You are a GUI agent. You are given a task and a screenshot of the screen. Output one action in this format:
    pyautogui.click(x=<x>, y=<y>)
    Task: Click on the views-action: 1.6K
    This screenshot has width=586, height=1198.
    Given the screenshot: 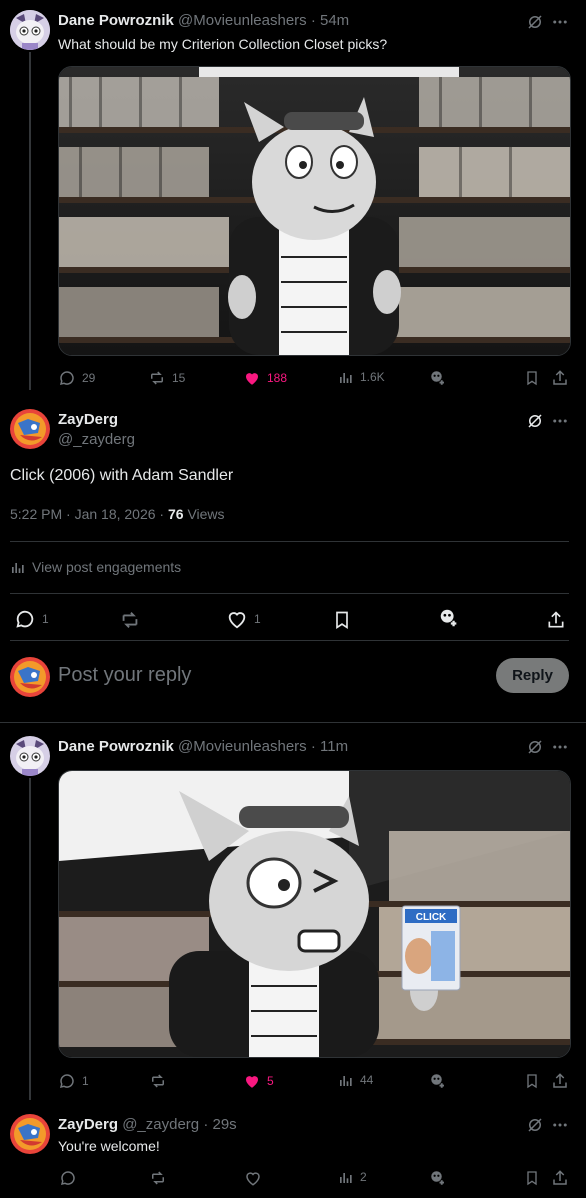 What is the action you would take?
    pyautogui.click(x=361, y=377)
    